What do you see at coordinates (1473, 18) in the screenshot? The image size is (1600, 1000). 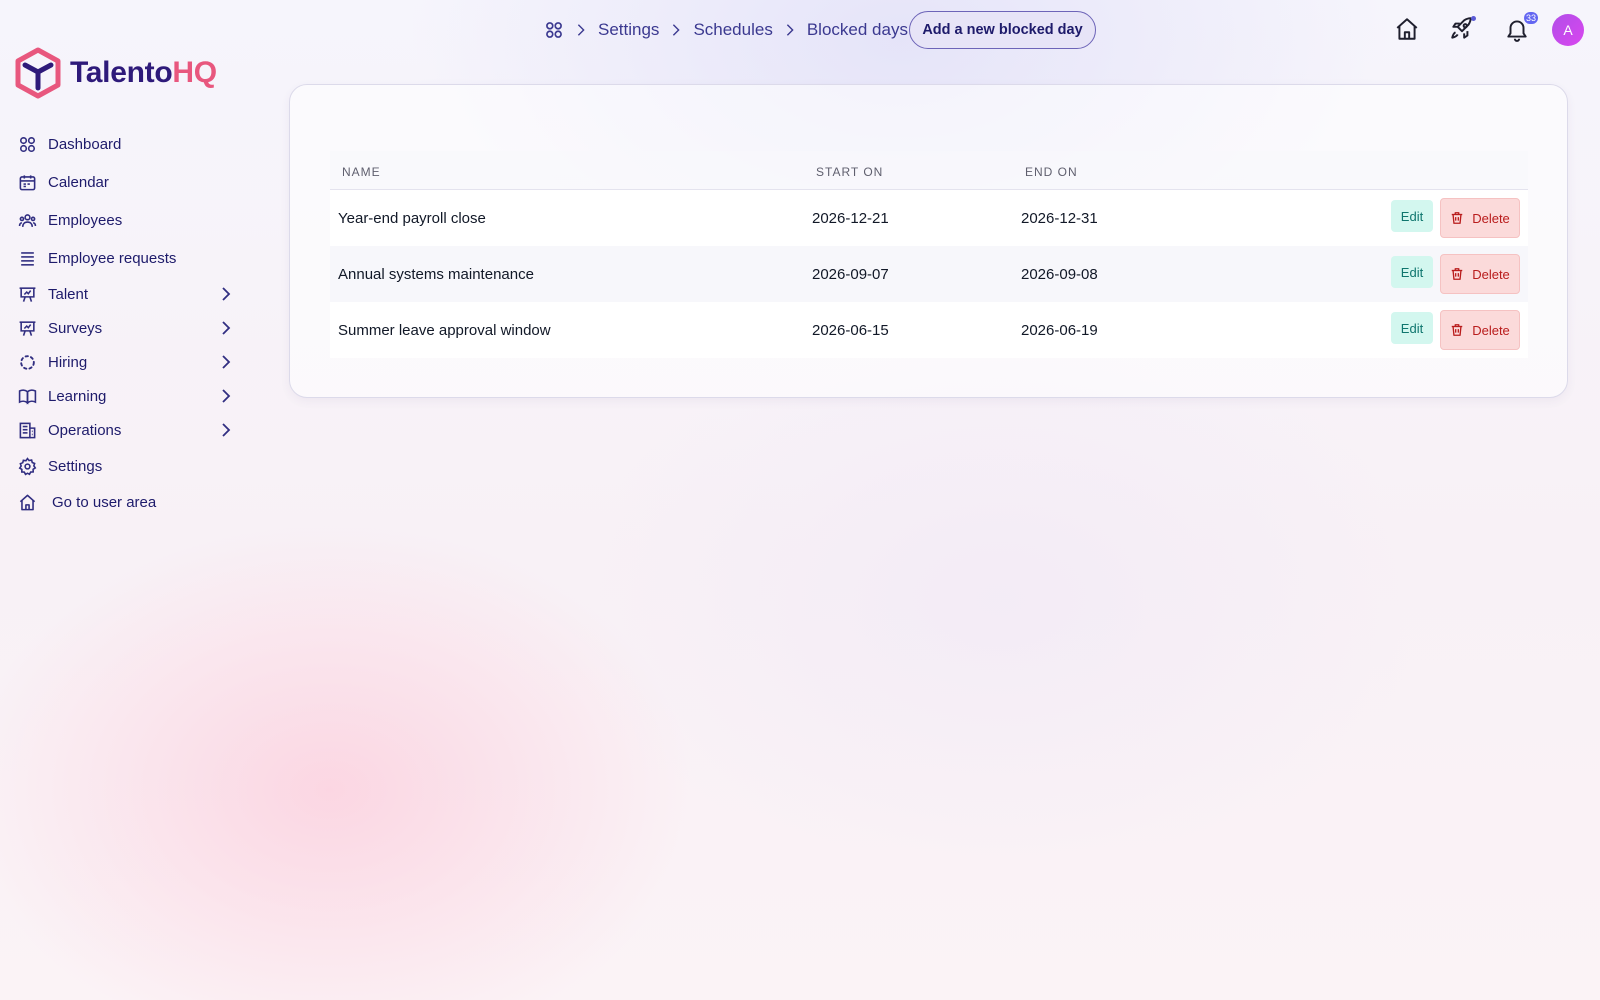 I see `notification-dot` at bounding box center [1473, 18].